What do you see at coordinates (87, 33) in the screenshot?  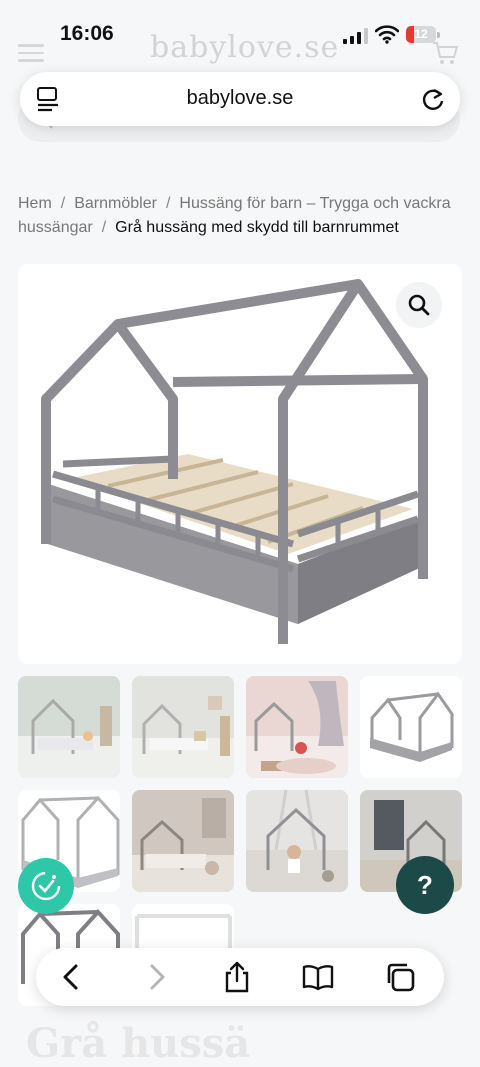 I see `status-time: 16:06` at bounding box center [87, 33].